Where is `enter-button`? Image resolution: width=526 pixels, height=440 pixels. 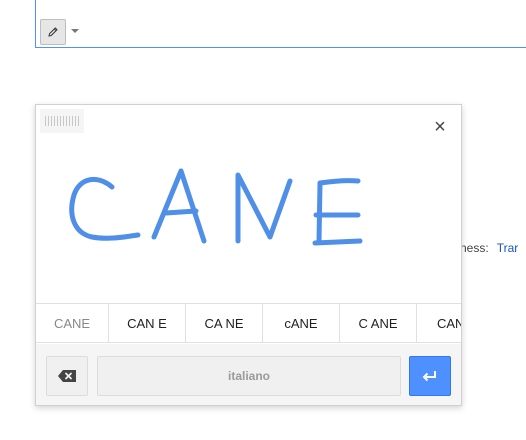
enter-button is located at coordinates (430, 376).